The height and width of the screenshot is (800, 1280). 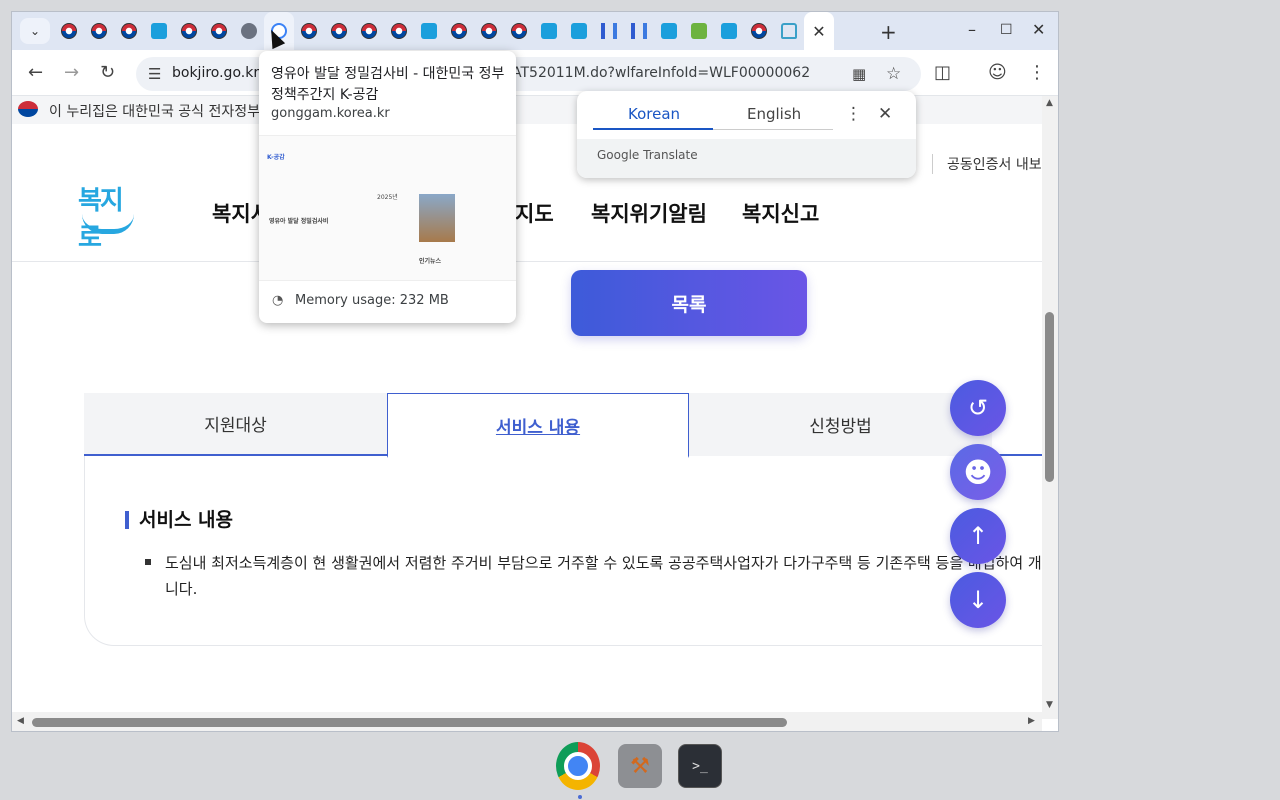 What do you see at coordinates (430, 261) in the screenshot?
I see `thumb-popular-news: 인기뉴스` at bounding box center [430, 261].